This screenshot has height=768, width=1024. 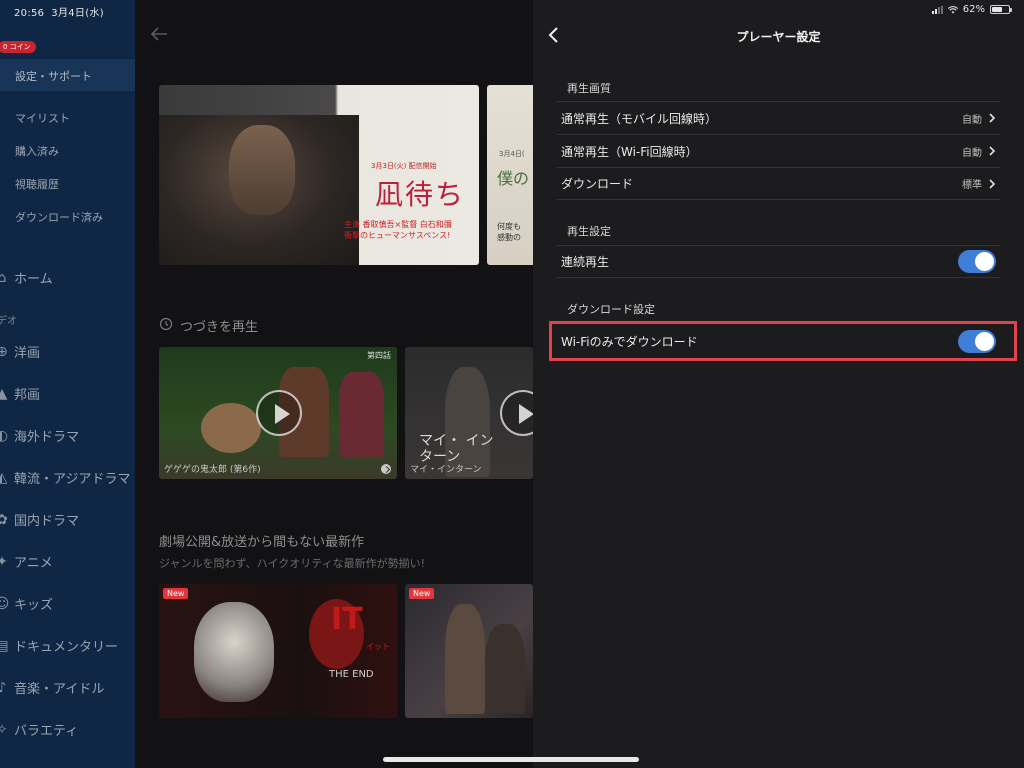 I want to click on sidebar-item-label: ドキュメンタリー, so click(x=66, y=647).